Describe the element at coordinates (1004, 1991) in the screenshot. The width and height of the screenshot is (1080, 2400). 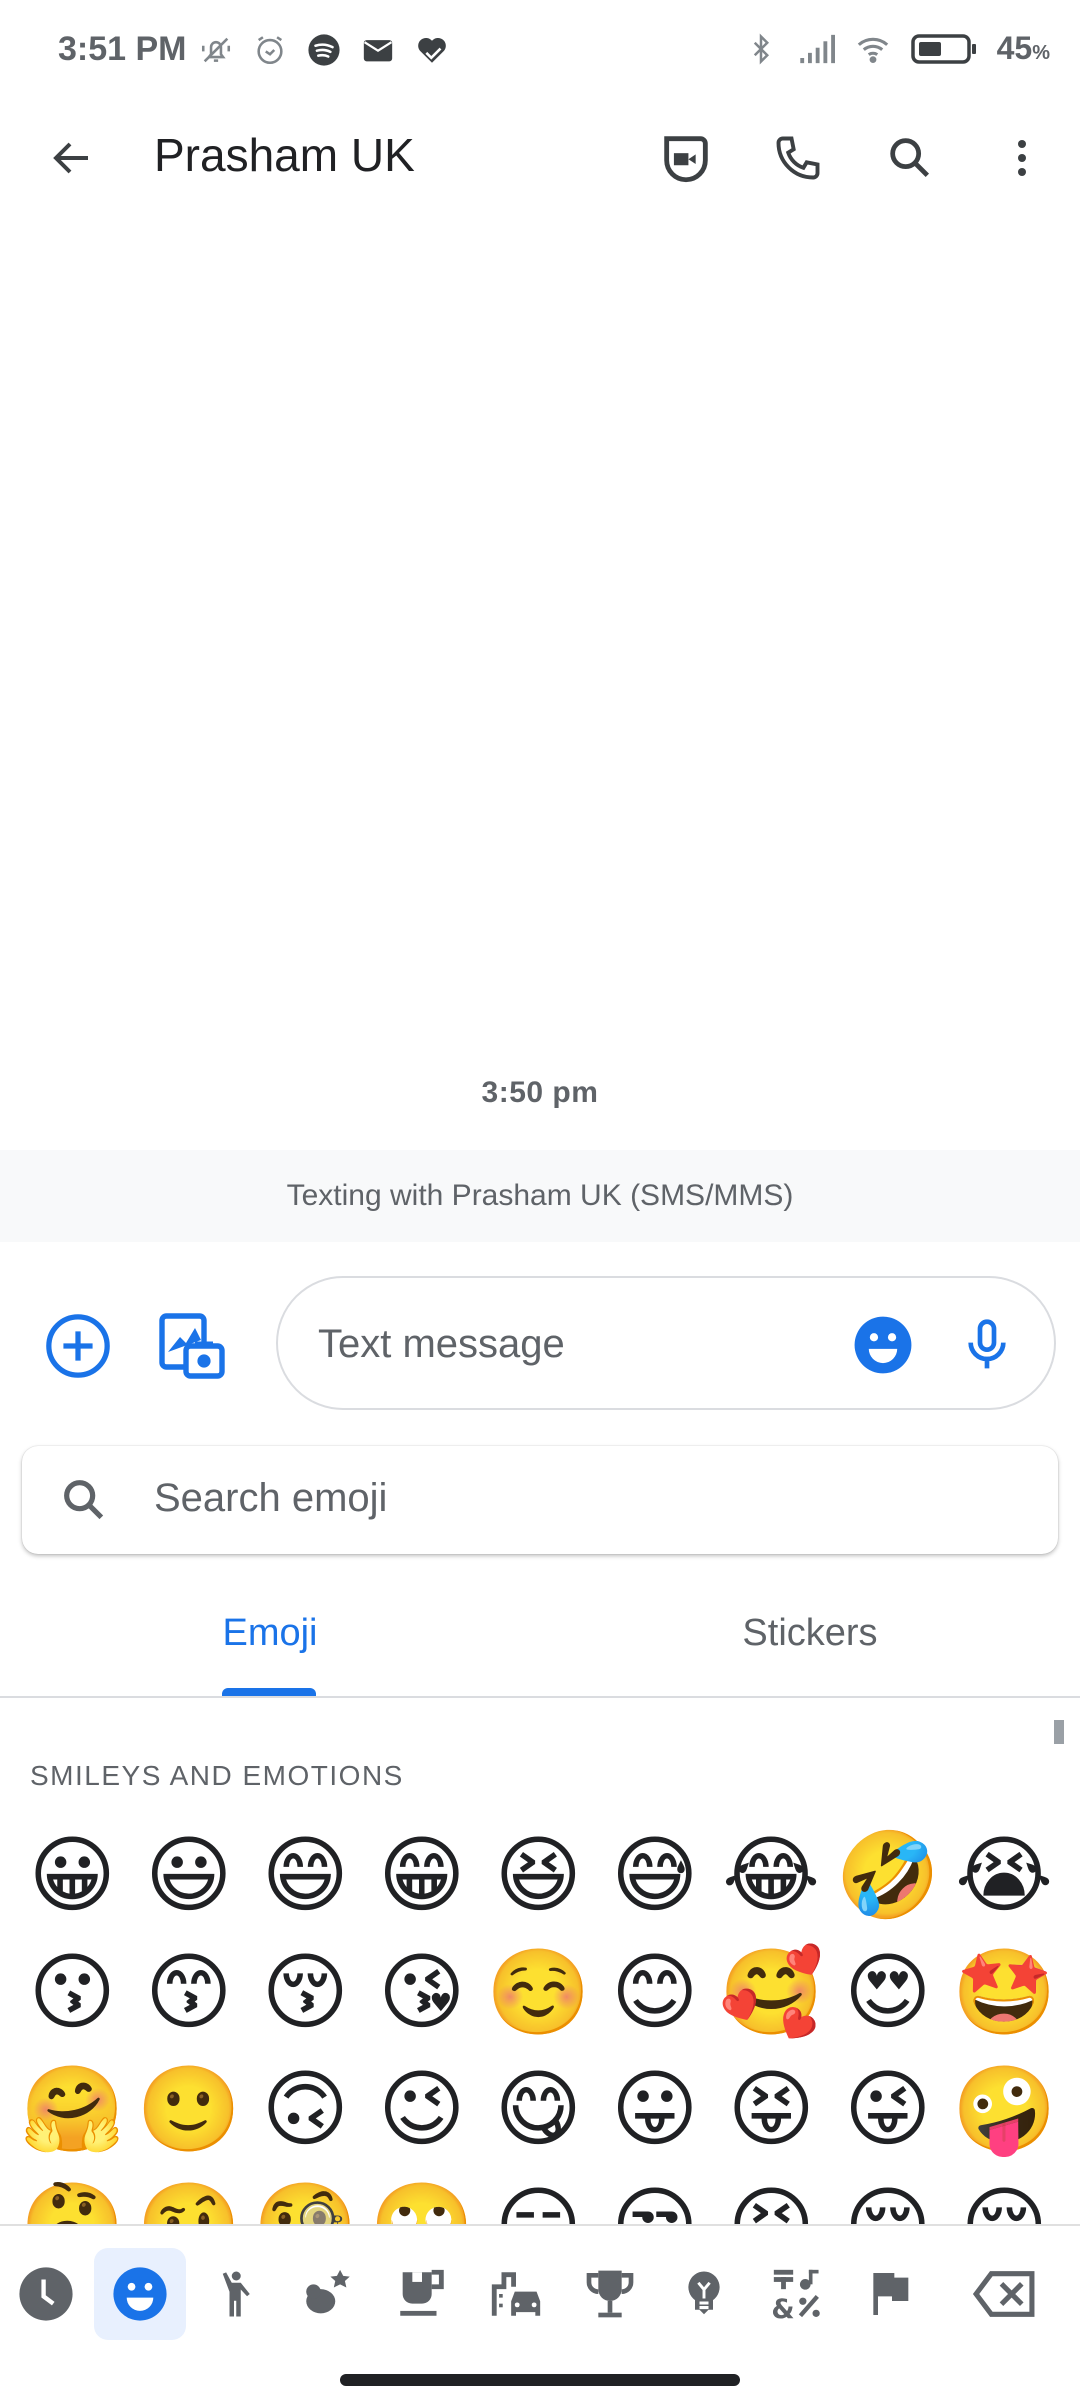
I see `emoji-item: 🤩` at that location.